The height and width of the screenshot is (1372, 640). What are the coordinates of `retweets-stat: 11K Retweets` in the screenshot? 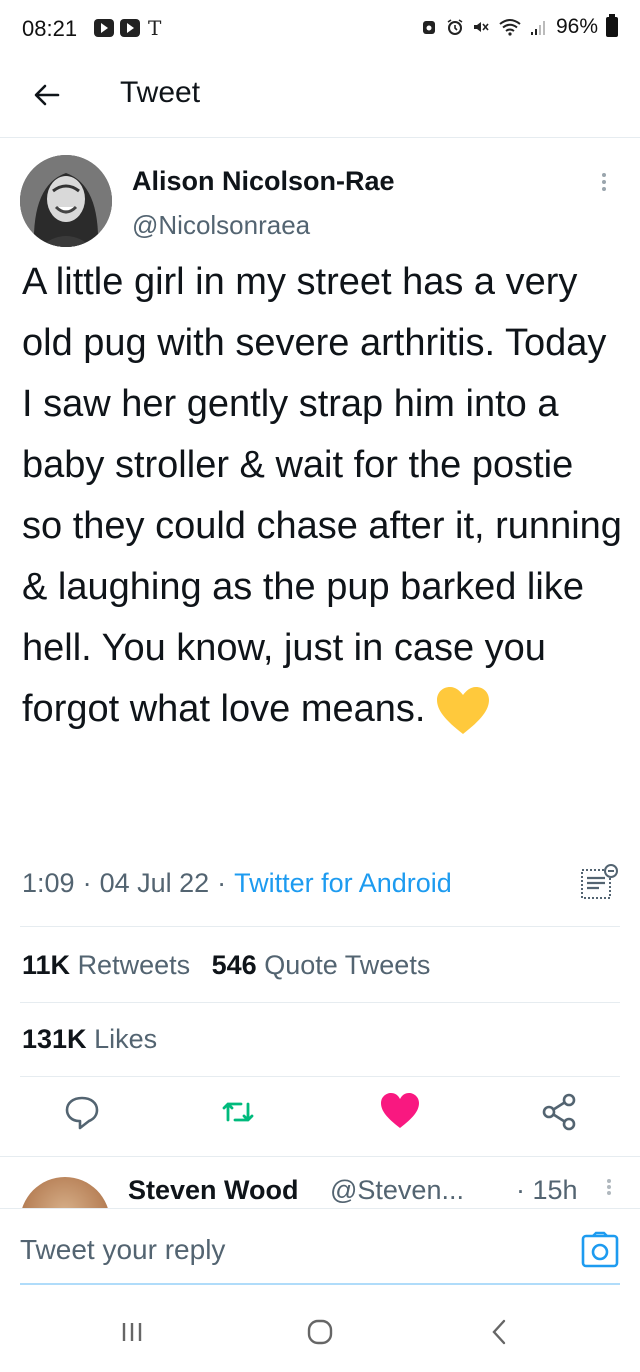 It's located at (106, 965).